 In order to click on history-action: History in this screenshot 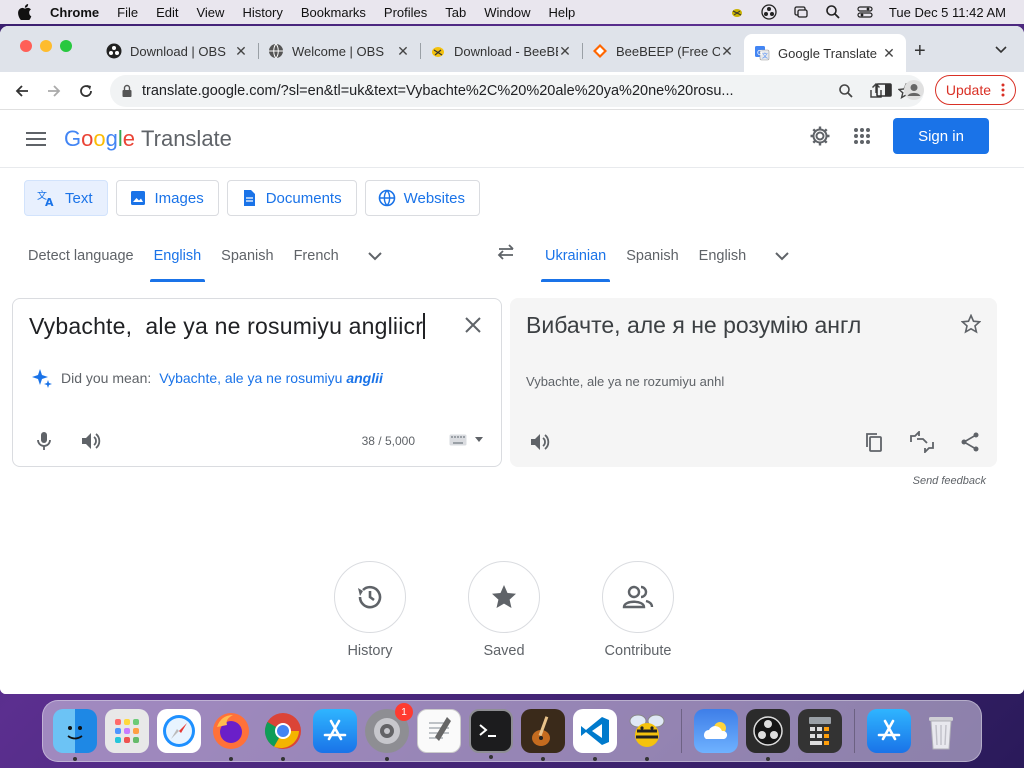, I will do `click(370, 610)`.